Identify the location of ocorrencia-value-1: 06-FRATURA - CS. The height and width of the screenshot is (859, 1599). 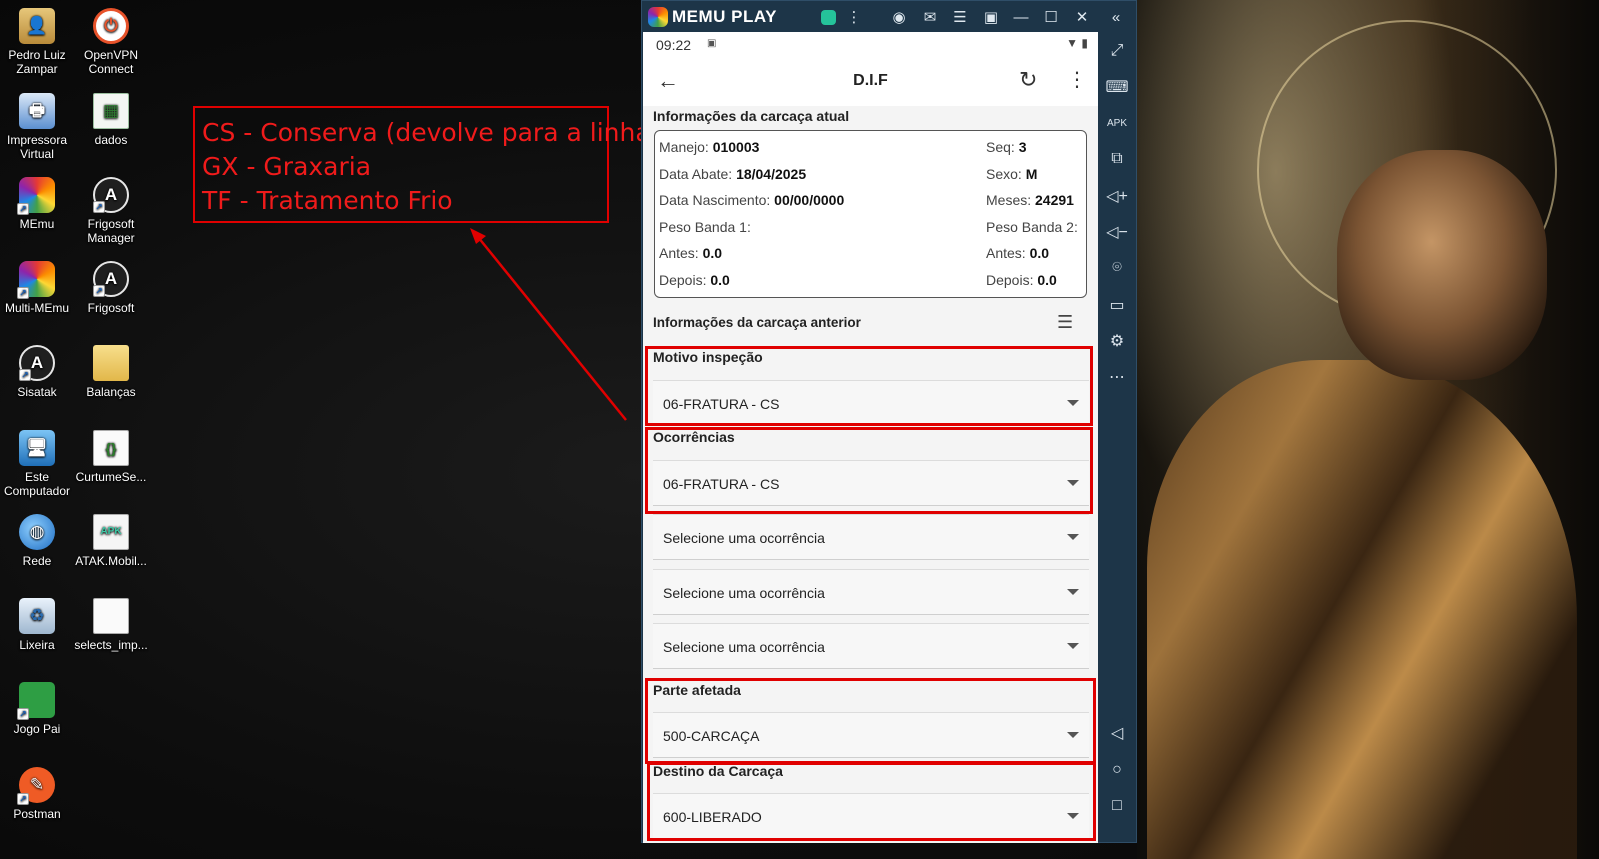
(721, 484).